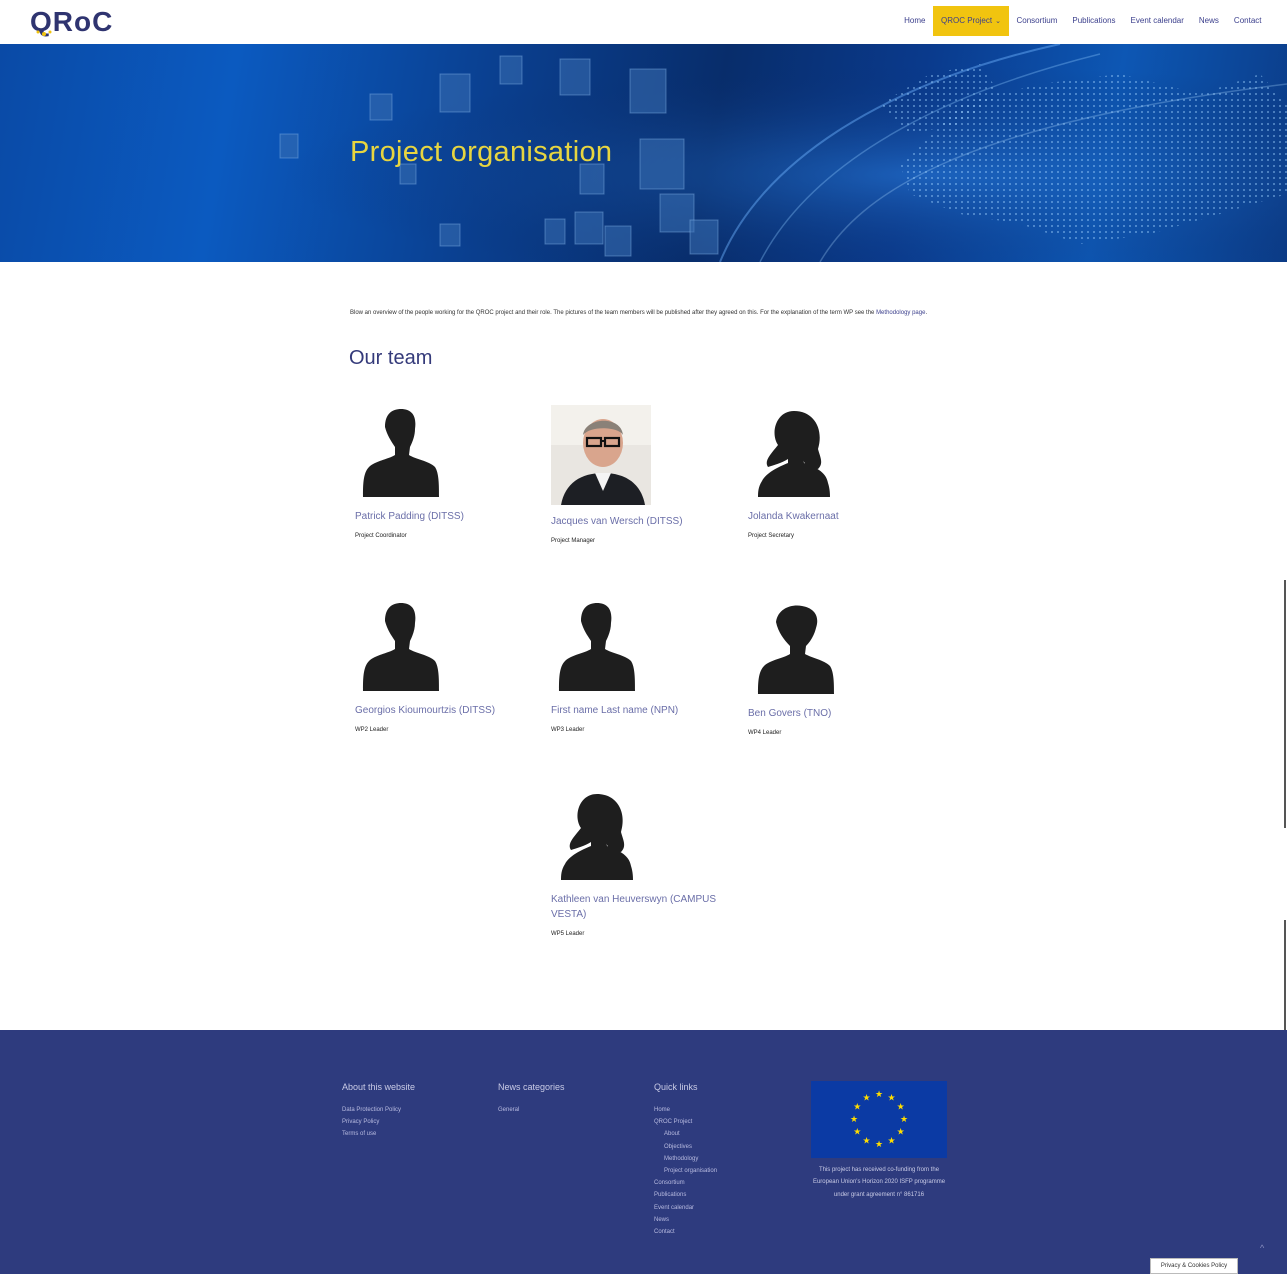 Image resolution: width=1287 pixels, height=1274 pixels. I want to click on team-member-card: Ben Govers (TNO) WP4 Leader, so click(843, 669).